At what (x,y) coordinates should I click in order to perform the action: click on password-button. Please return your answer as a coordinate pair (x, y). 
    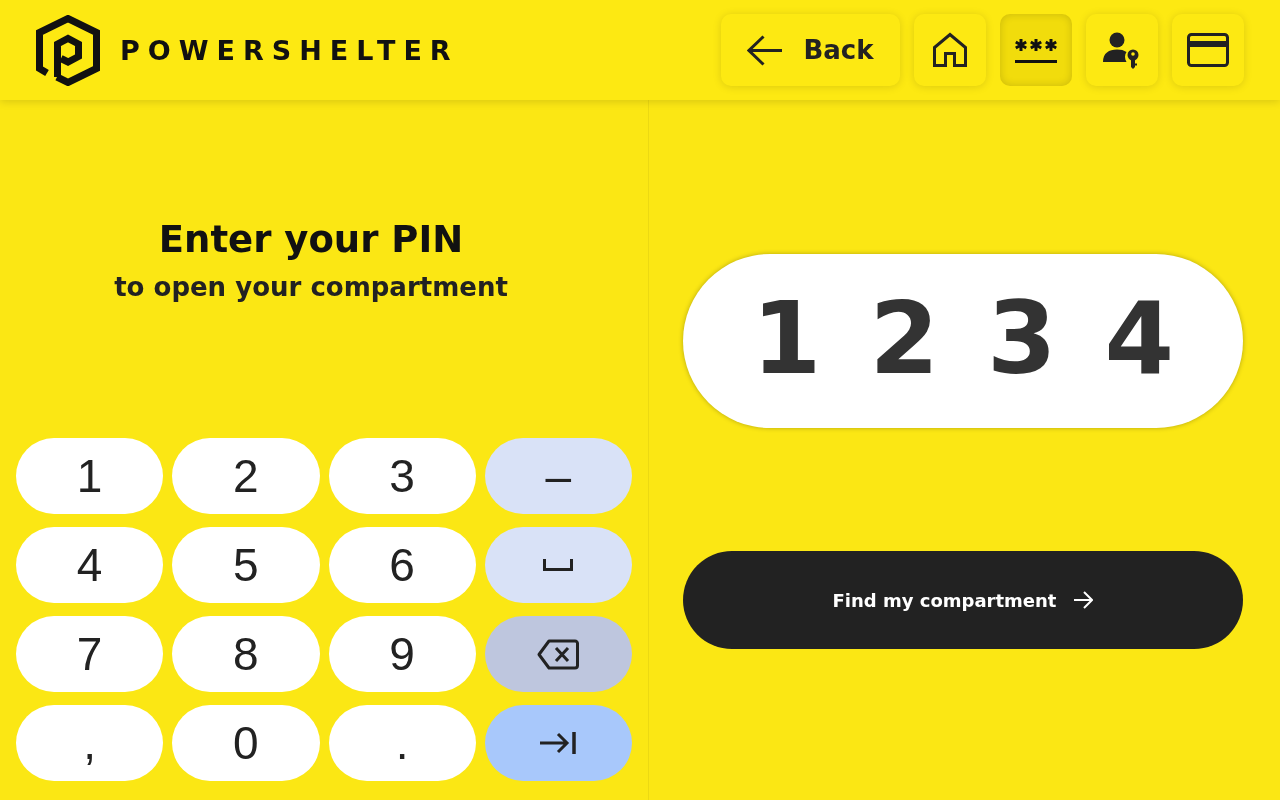
    Looking at the image, I should click on (1036, 50).